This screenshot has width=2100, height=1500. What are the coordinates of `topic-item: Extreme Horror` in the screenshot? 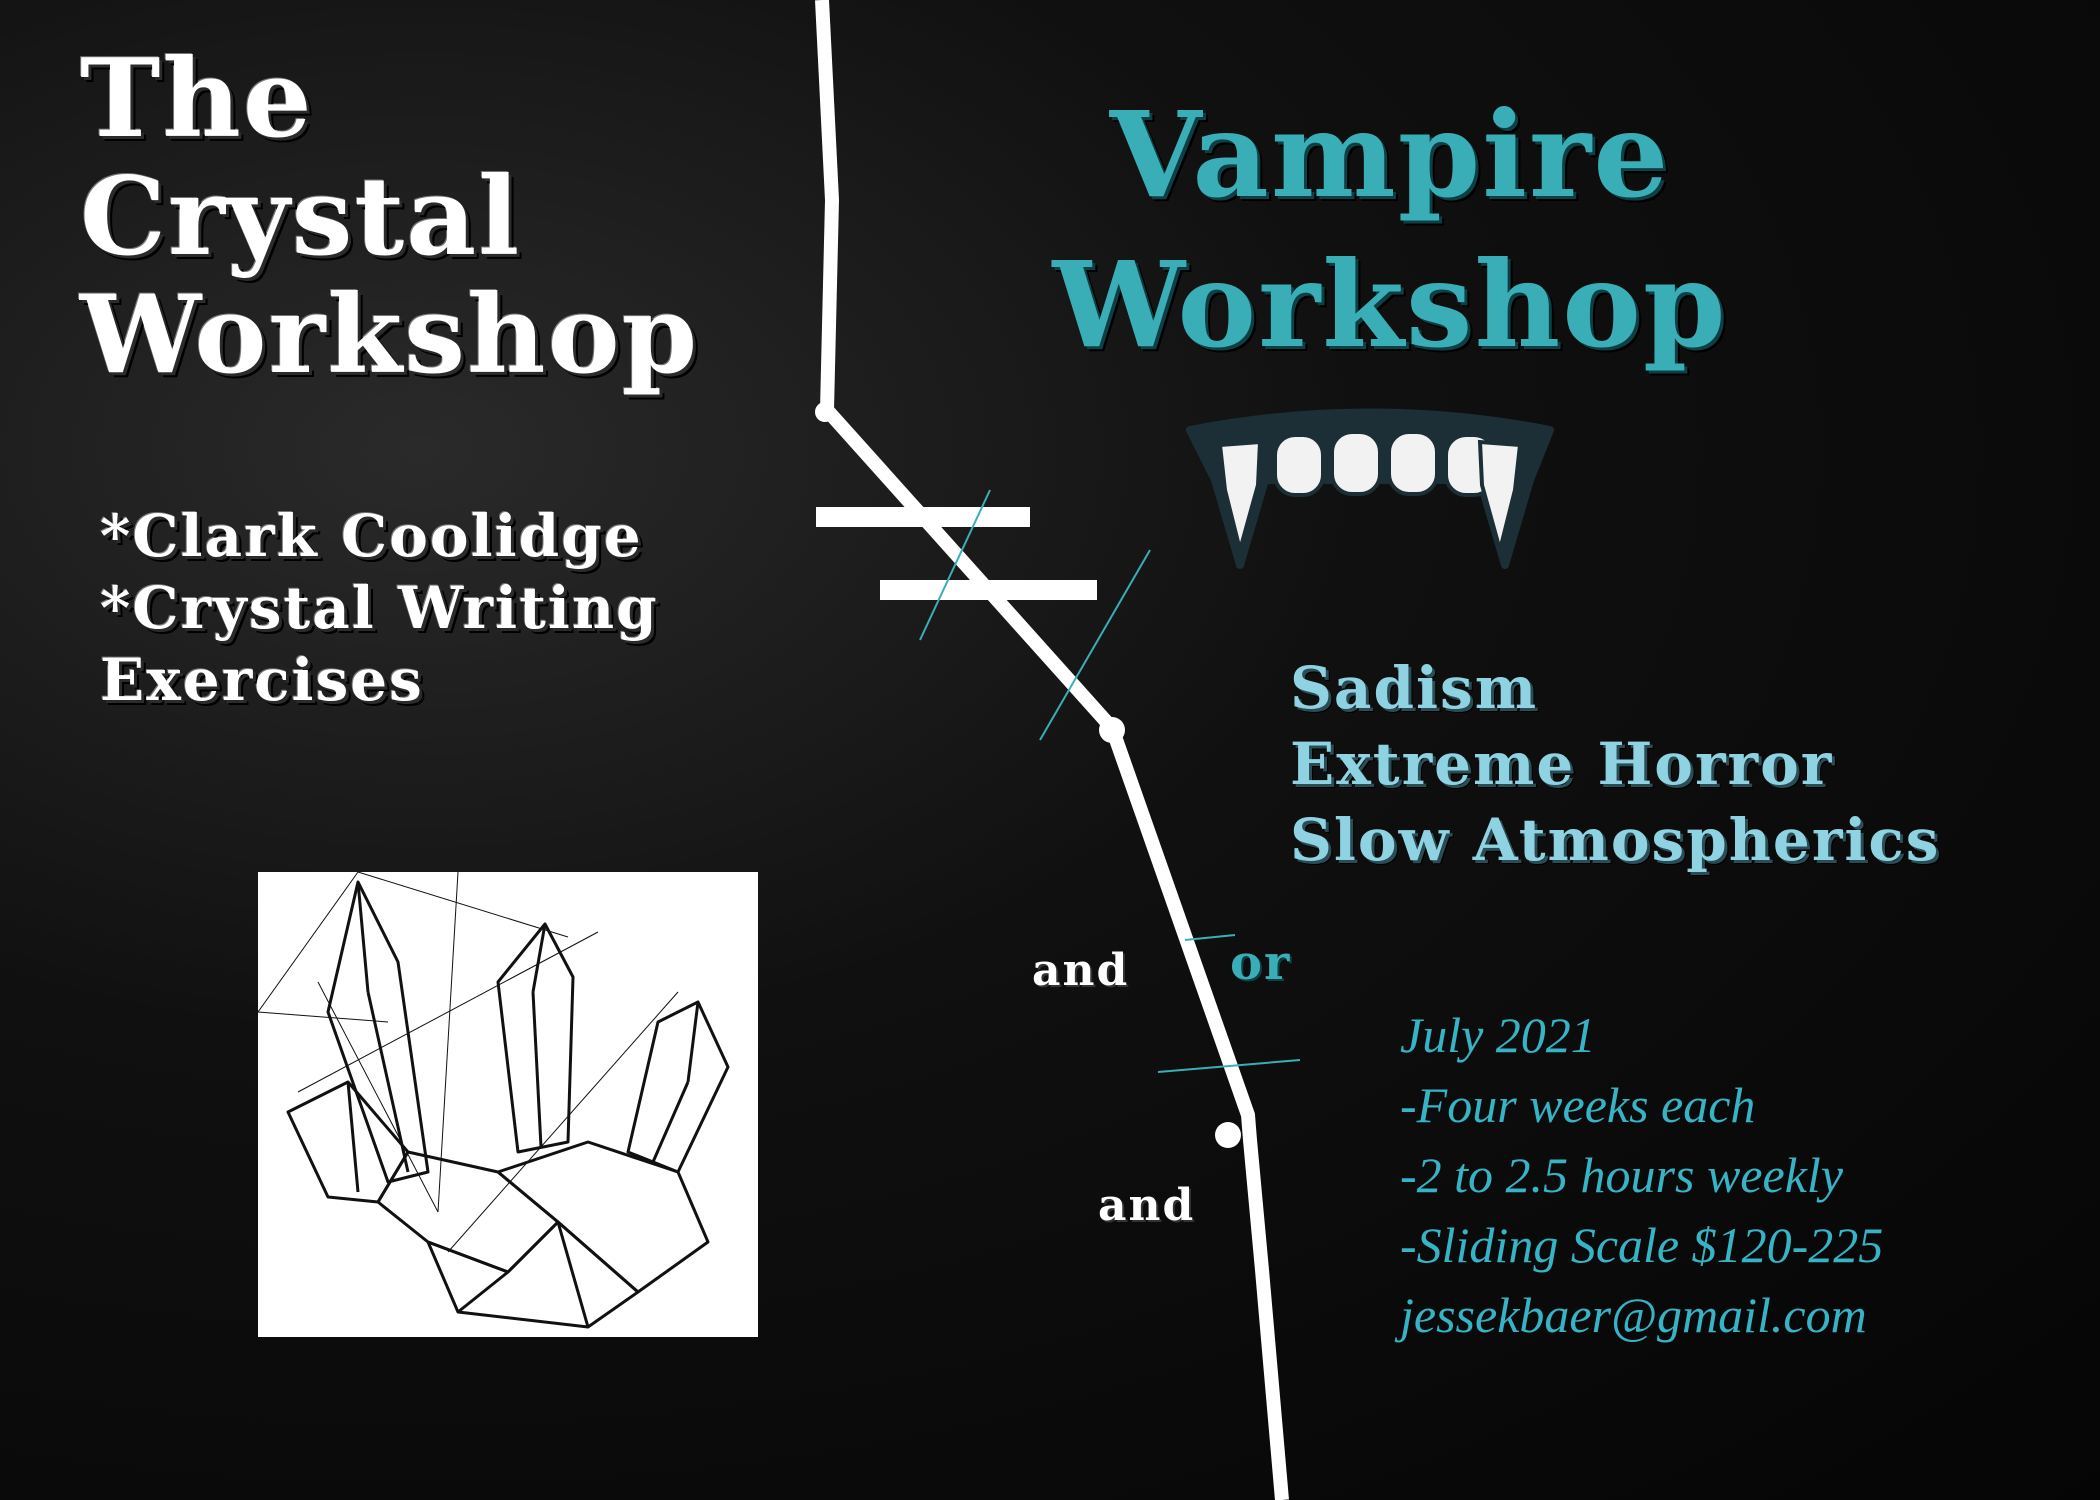 It's located at (1562, 764).